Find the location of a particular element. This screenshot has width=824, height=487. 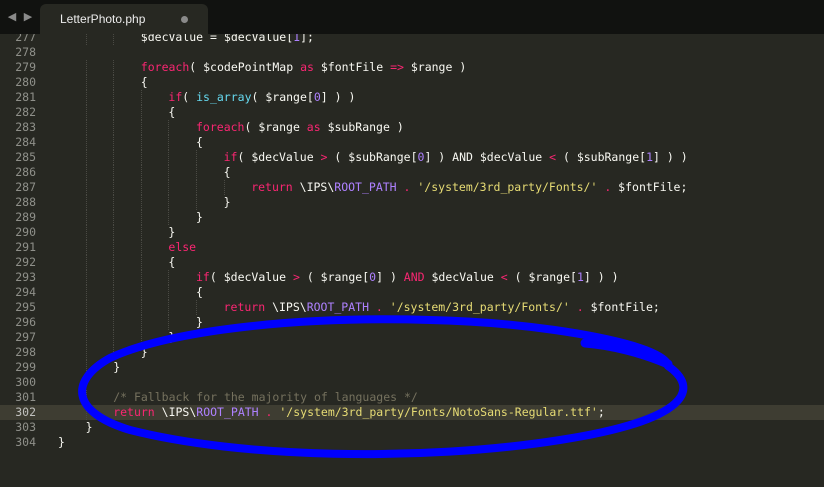

code-text: if( is_array( $range[0] ) ) is located at coordinates (261, 97).